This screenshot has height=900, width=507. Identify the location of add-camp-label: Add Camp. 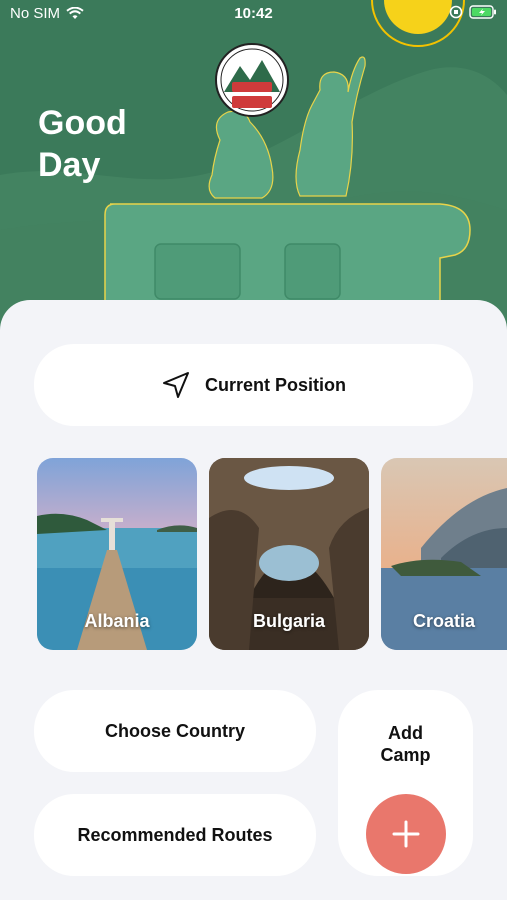
(405, 744).